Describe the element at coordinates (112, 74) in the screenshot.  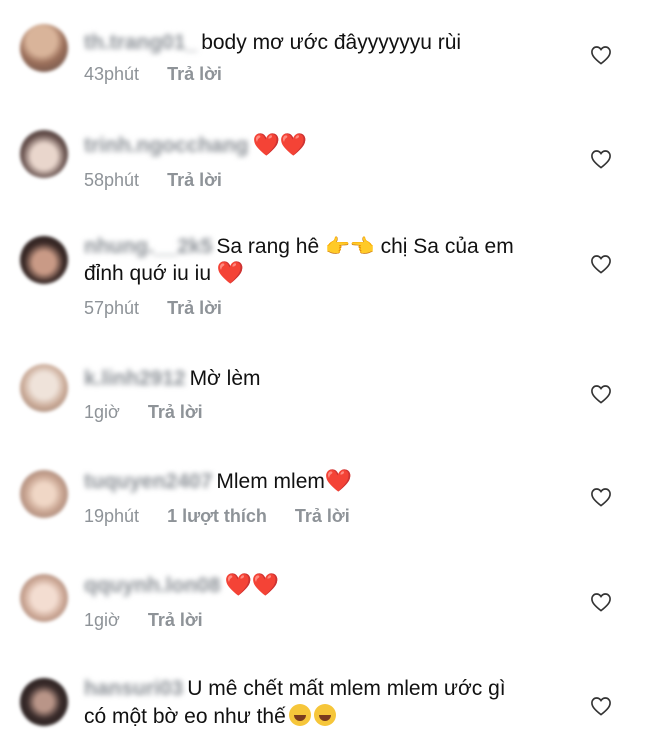
I see `comment-time: 43phút` at that location.